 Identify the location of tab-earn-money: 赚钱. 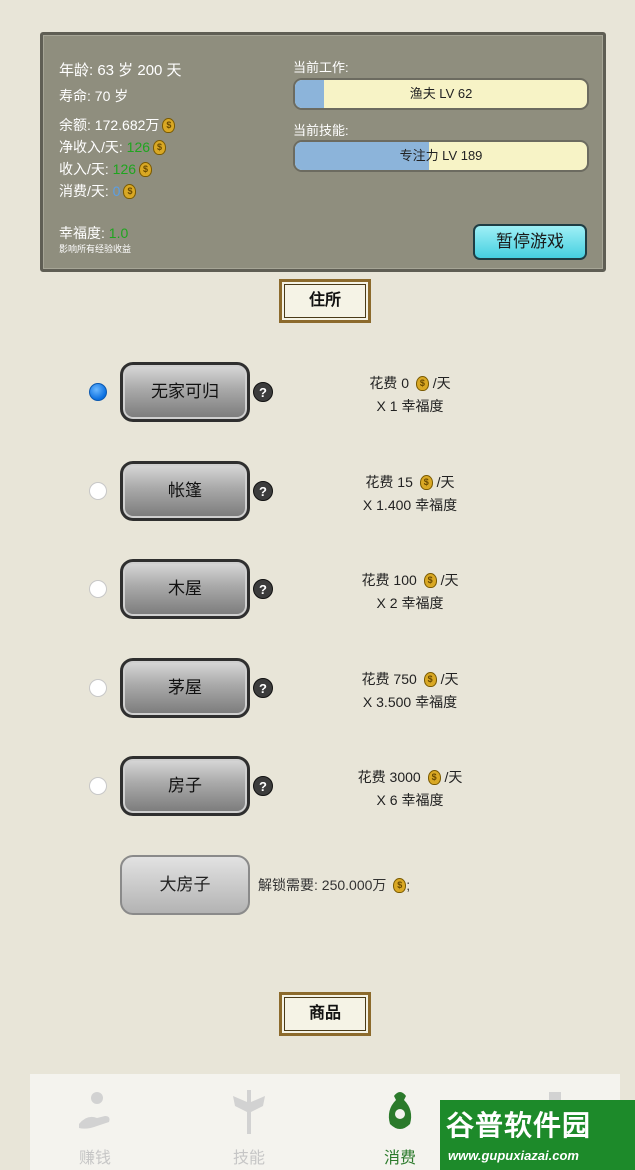
(95, 1122).